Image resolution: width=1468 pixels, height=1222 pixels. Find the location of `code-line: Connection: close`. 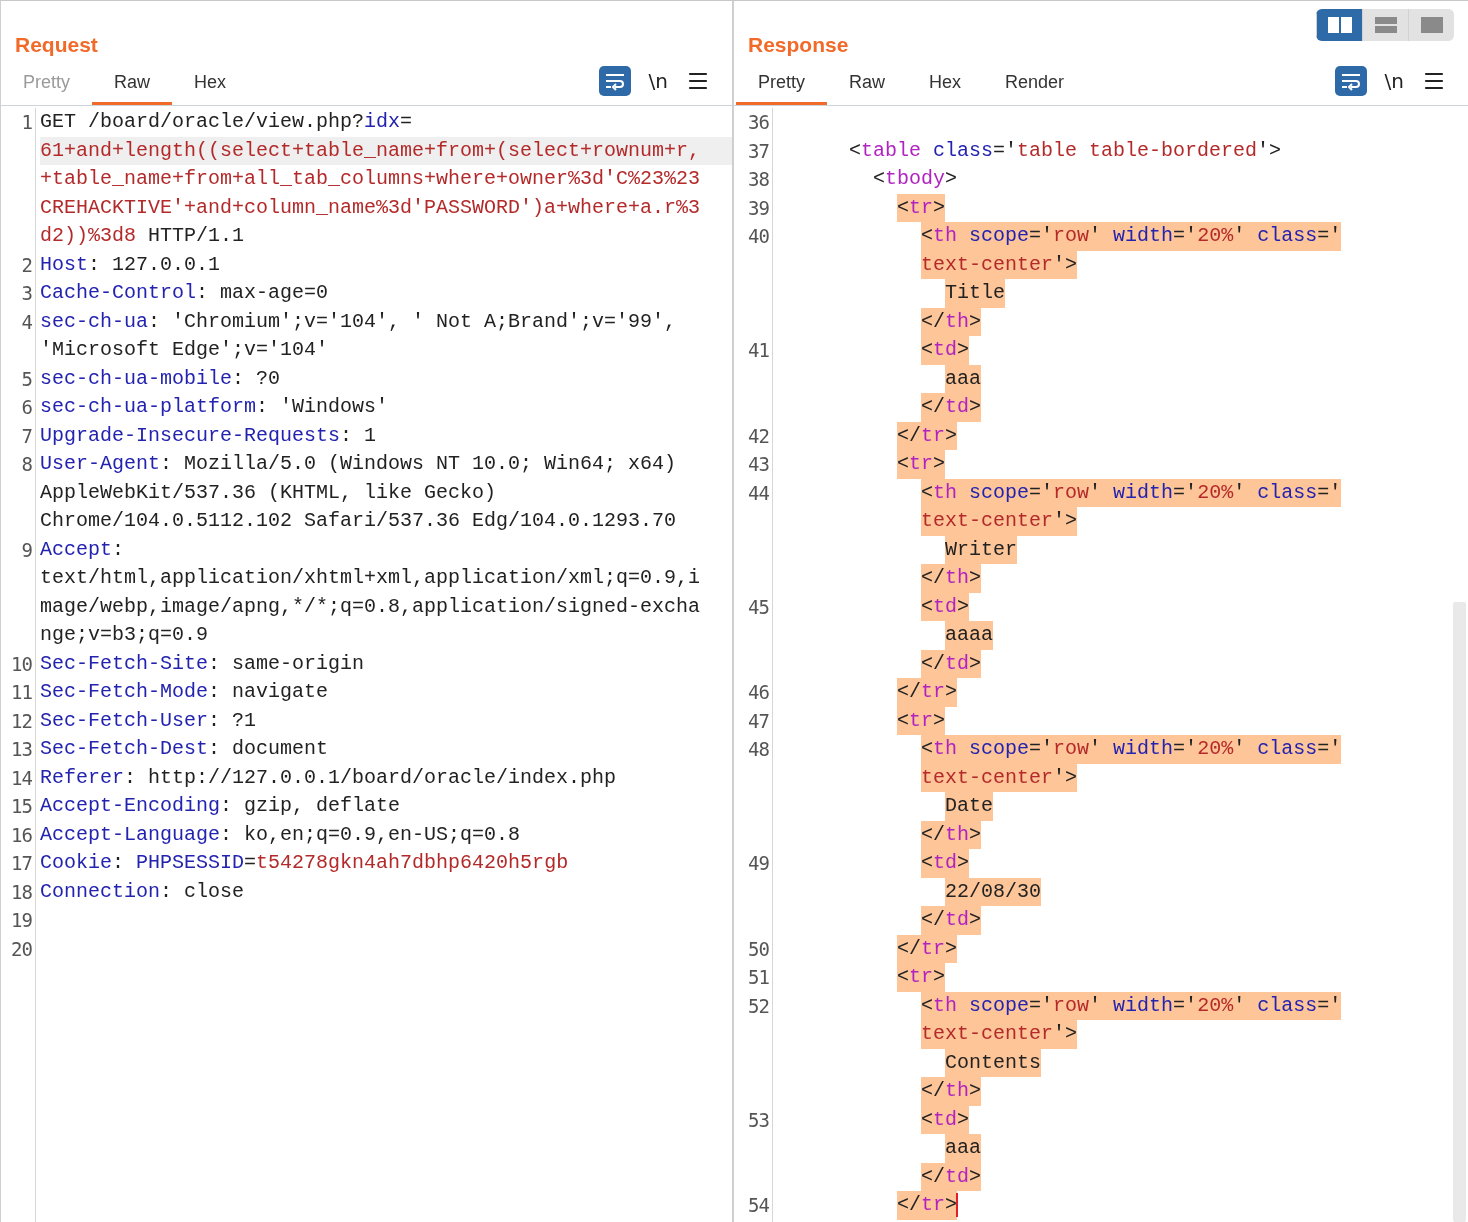

code-line: Connection: close is located at coordinates (142, 891).